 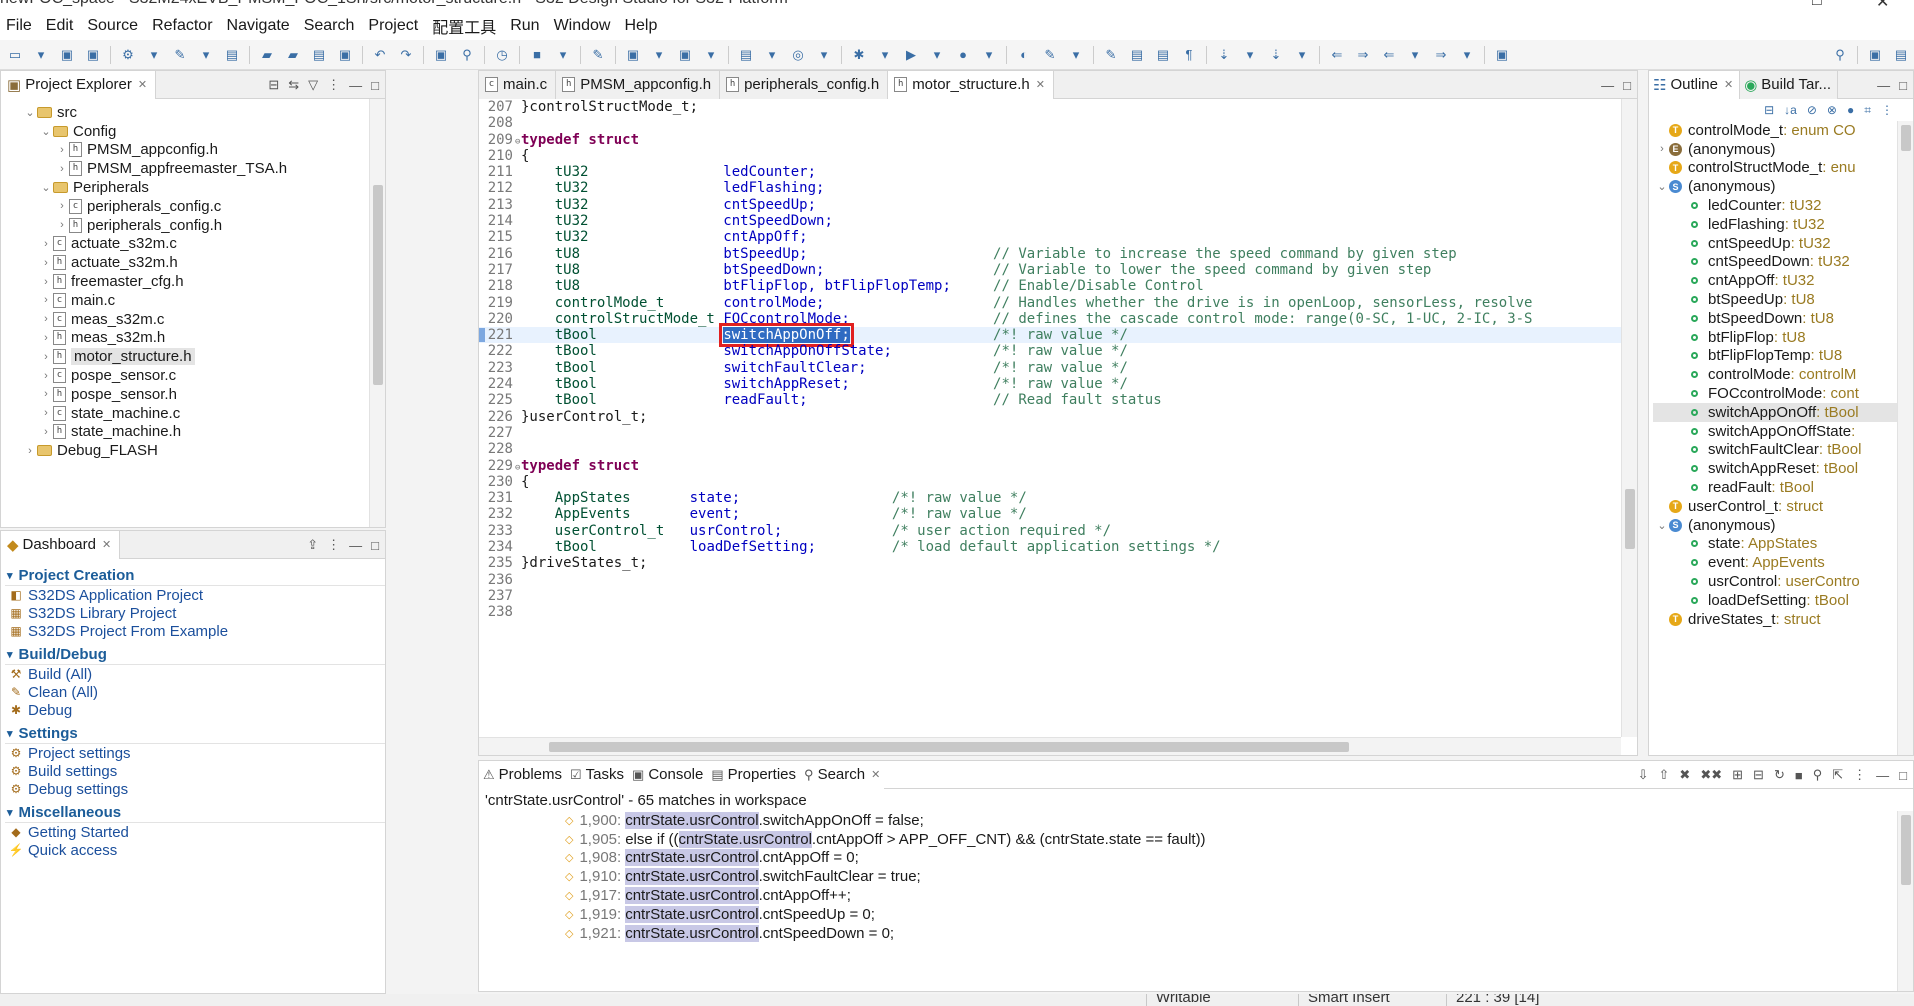 I want to click on outline-item: ⌄ S (anonymous), so click(x=1783, y=186).